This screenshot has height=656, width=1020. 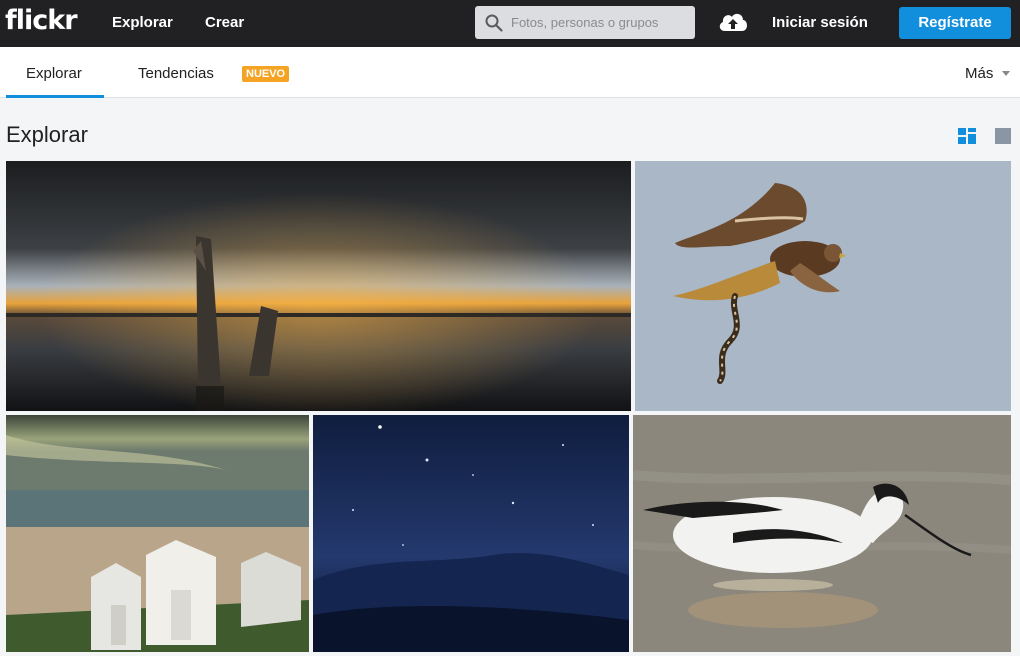 What do you see at coordinates (471, 533) in the screenshot?
I see `photo-night-sky-stars` at bounding box center [471, 533].